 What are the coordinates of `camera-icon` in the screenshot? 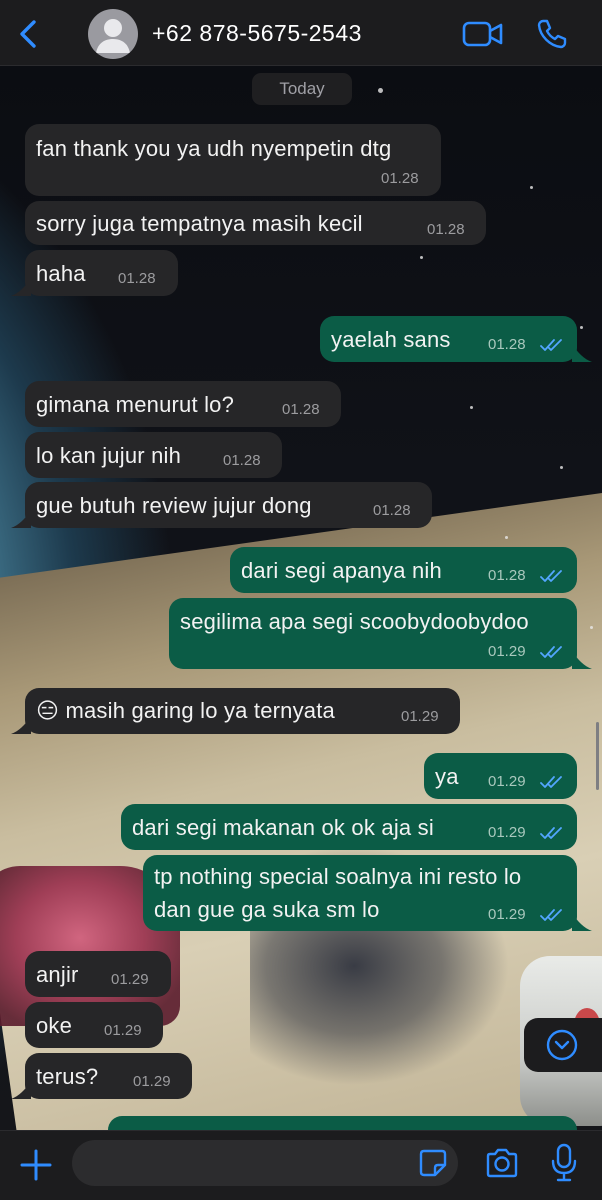 It's located at (502, 1163).